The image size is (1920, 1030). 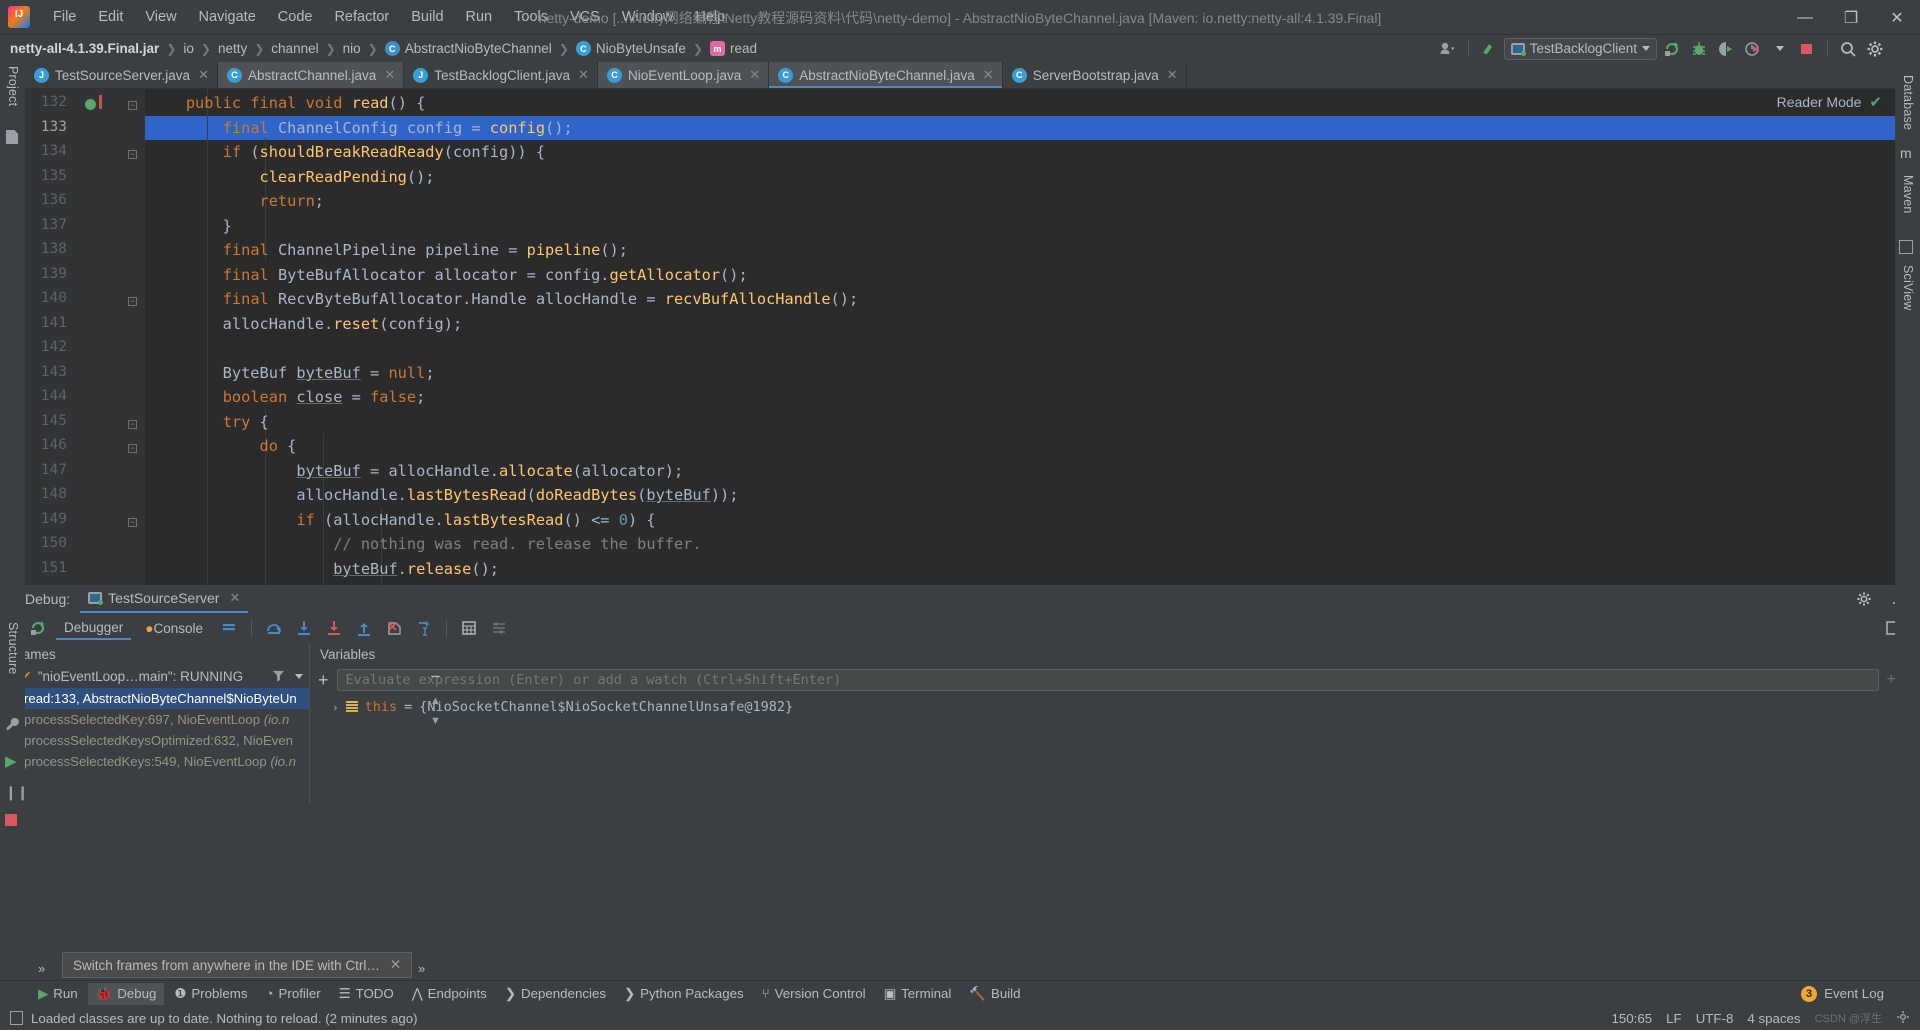 What do you see at coordinates (1807, 48) in the screenshot?
I see `stop-icon` at bounding box center [1807, 48].